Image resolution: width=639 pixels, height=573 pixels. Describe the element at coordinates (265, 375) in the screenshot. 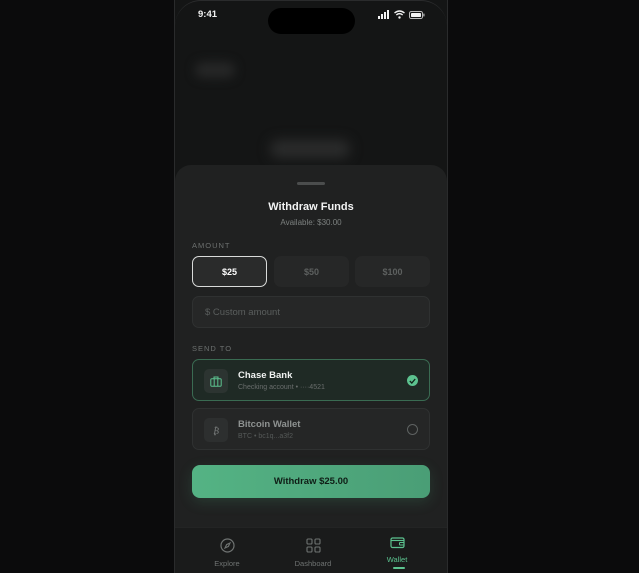

I see `destination-title: Chase Bank` at that location.